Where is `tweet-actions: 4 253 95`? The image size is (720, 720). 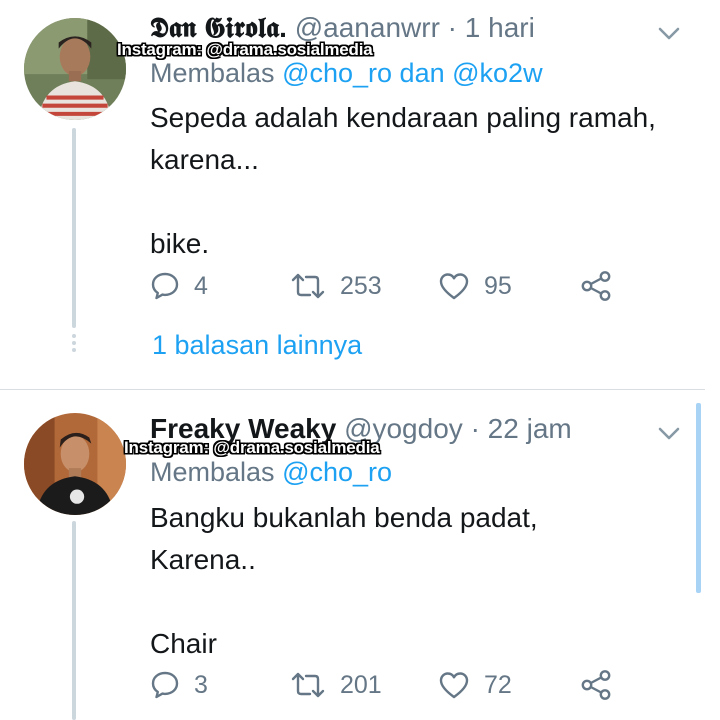 tweet-actions: 4 253 95 is located at coordinates (390, 286).